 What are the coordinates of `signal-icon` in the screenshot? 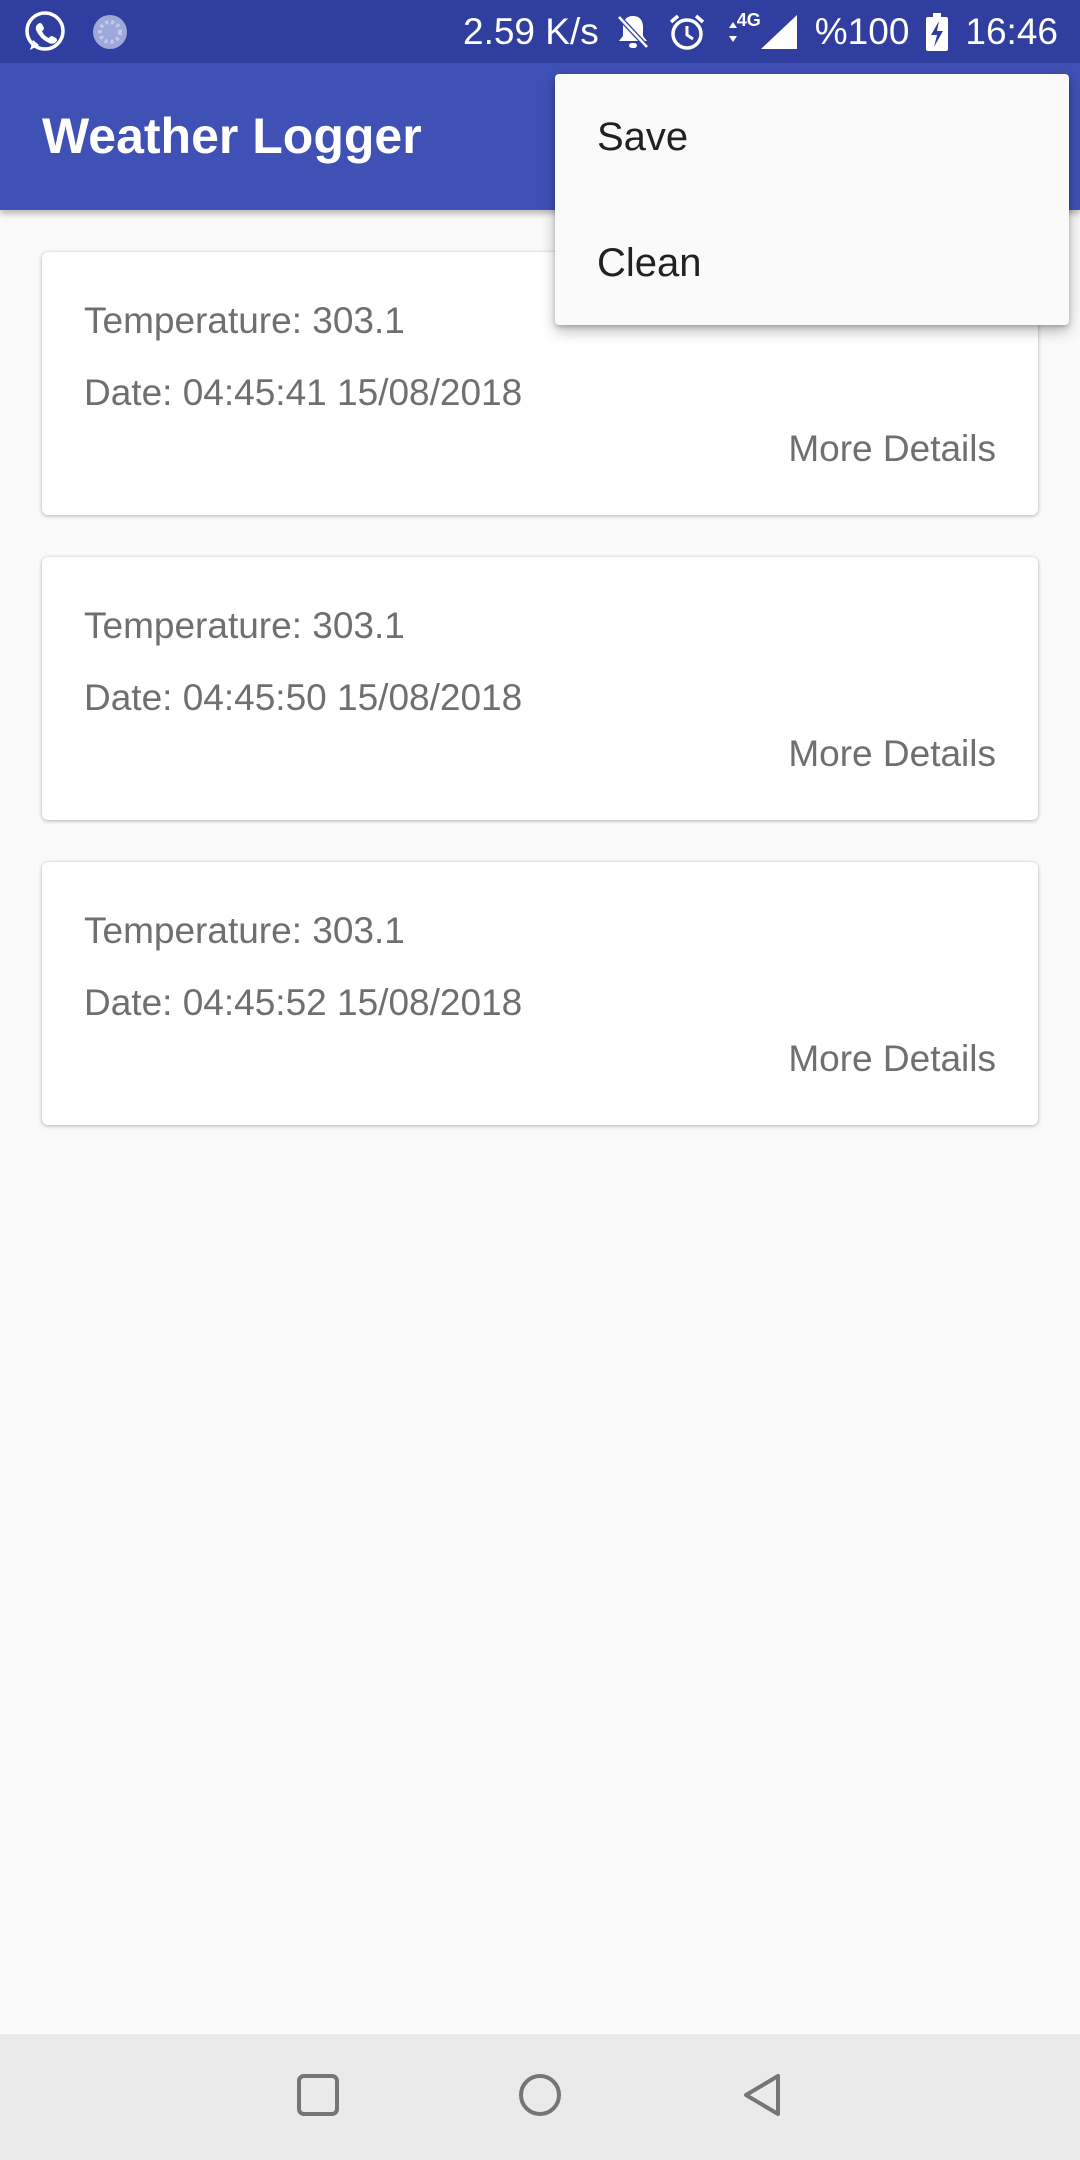 It's located at (779, 32).